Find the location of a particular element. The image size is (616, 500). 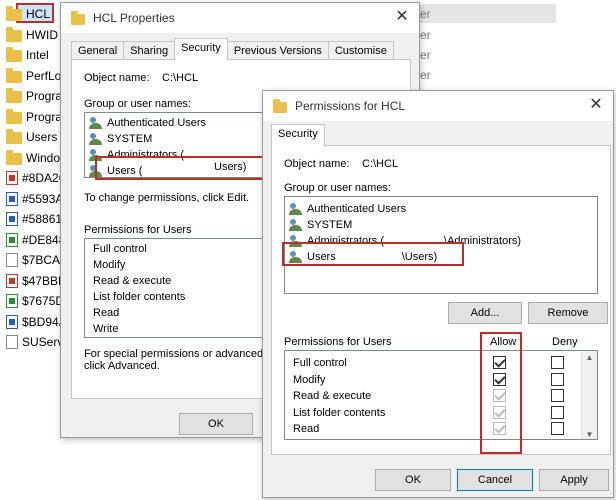

allow-highlight-box is located at coordinates (501, 393).